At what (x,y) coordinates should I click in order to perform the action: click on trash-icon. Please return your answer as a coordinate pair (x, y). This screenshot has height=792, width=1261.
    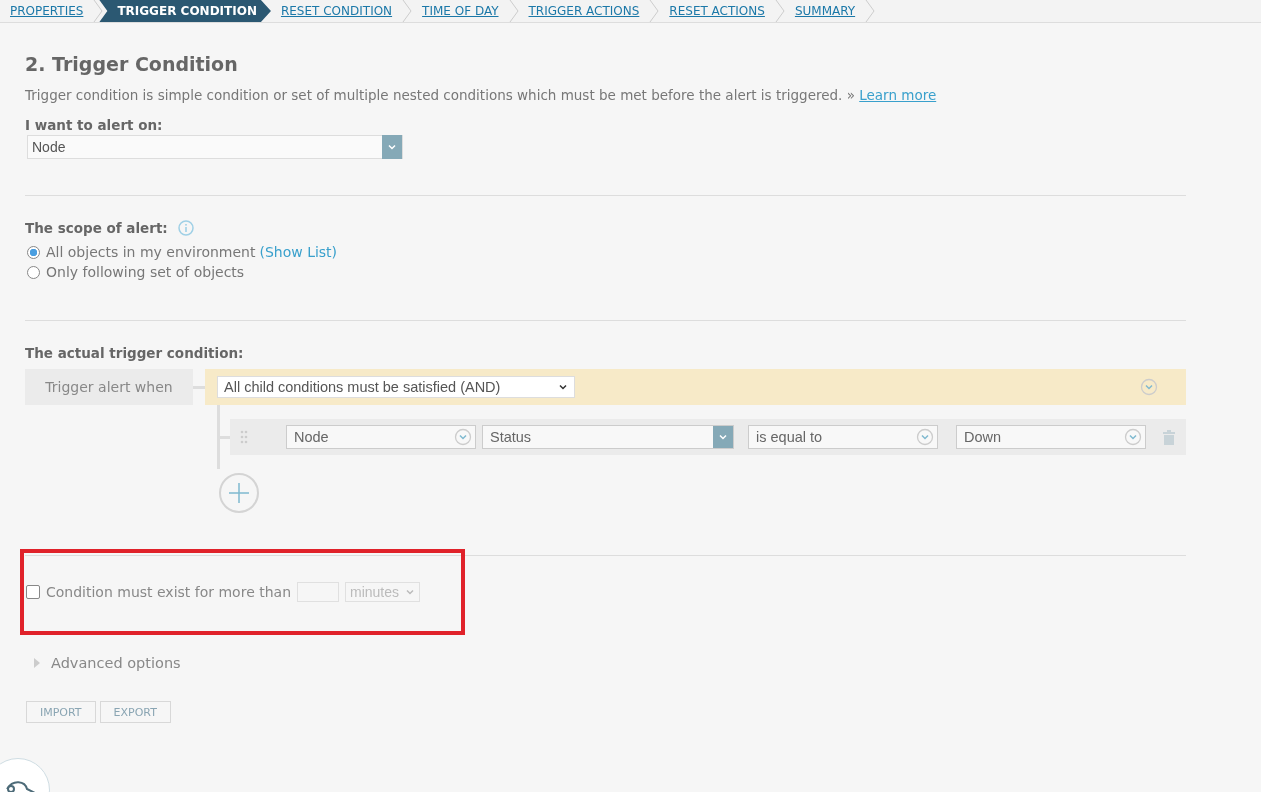
    Looking at the image, I should click on (1169, 437).